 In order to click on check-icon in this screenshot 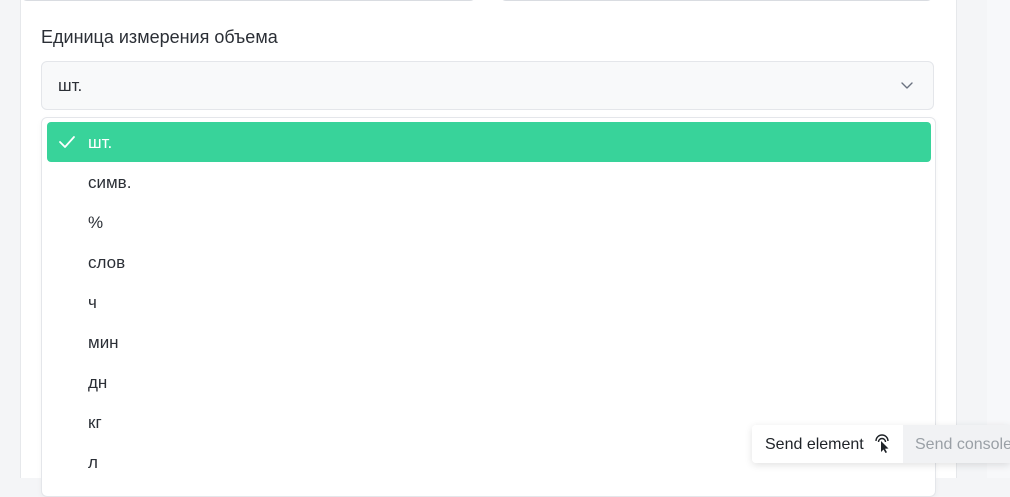, I will do `click(67, 142)`.